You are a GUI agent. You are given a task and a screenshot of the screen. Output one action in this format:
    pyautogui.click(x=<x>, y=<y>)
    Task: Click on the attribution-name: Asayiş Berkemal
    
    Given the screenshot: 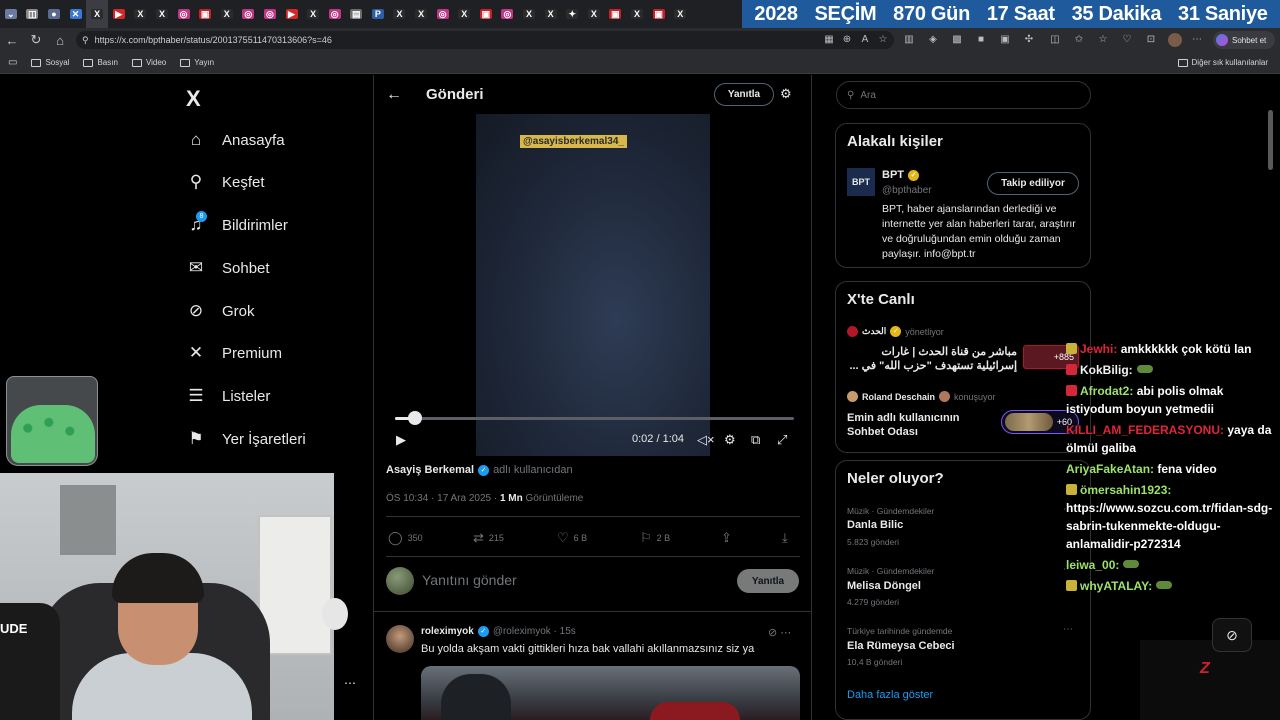 What is the action you would take?
    pyautogui.click(x=430, y=470)
    